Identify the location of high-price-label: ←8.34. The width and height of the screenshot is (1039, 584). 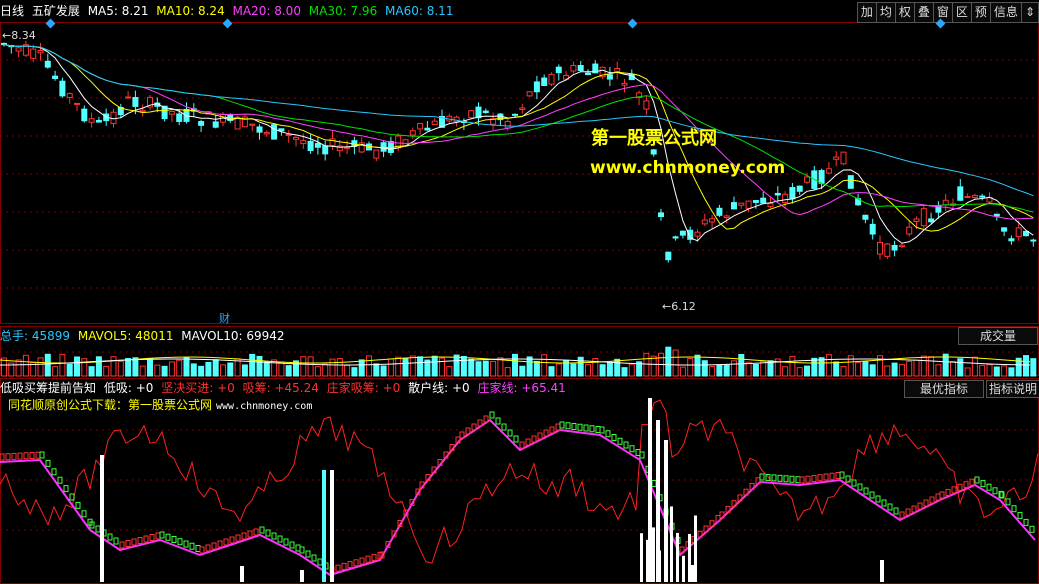
(19, 35).